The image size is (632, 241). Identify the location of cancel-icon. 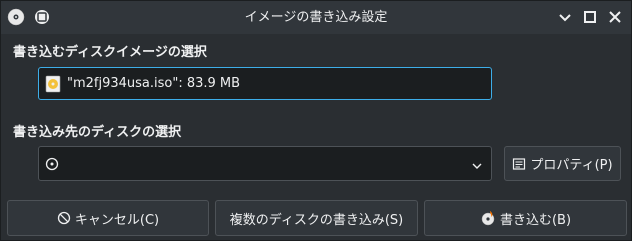
(64, 218).